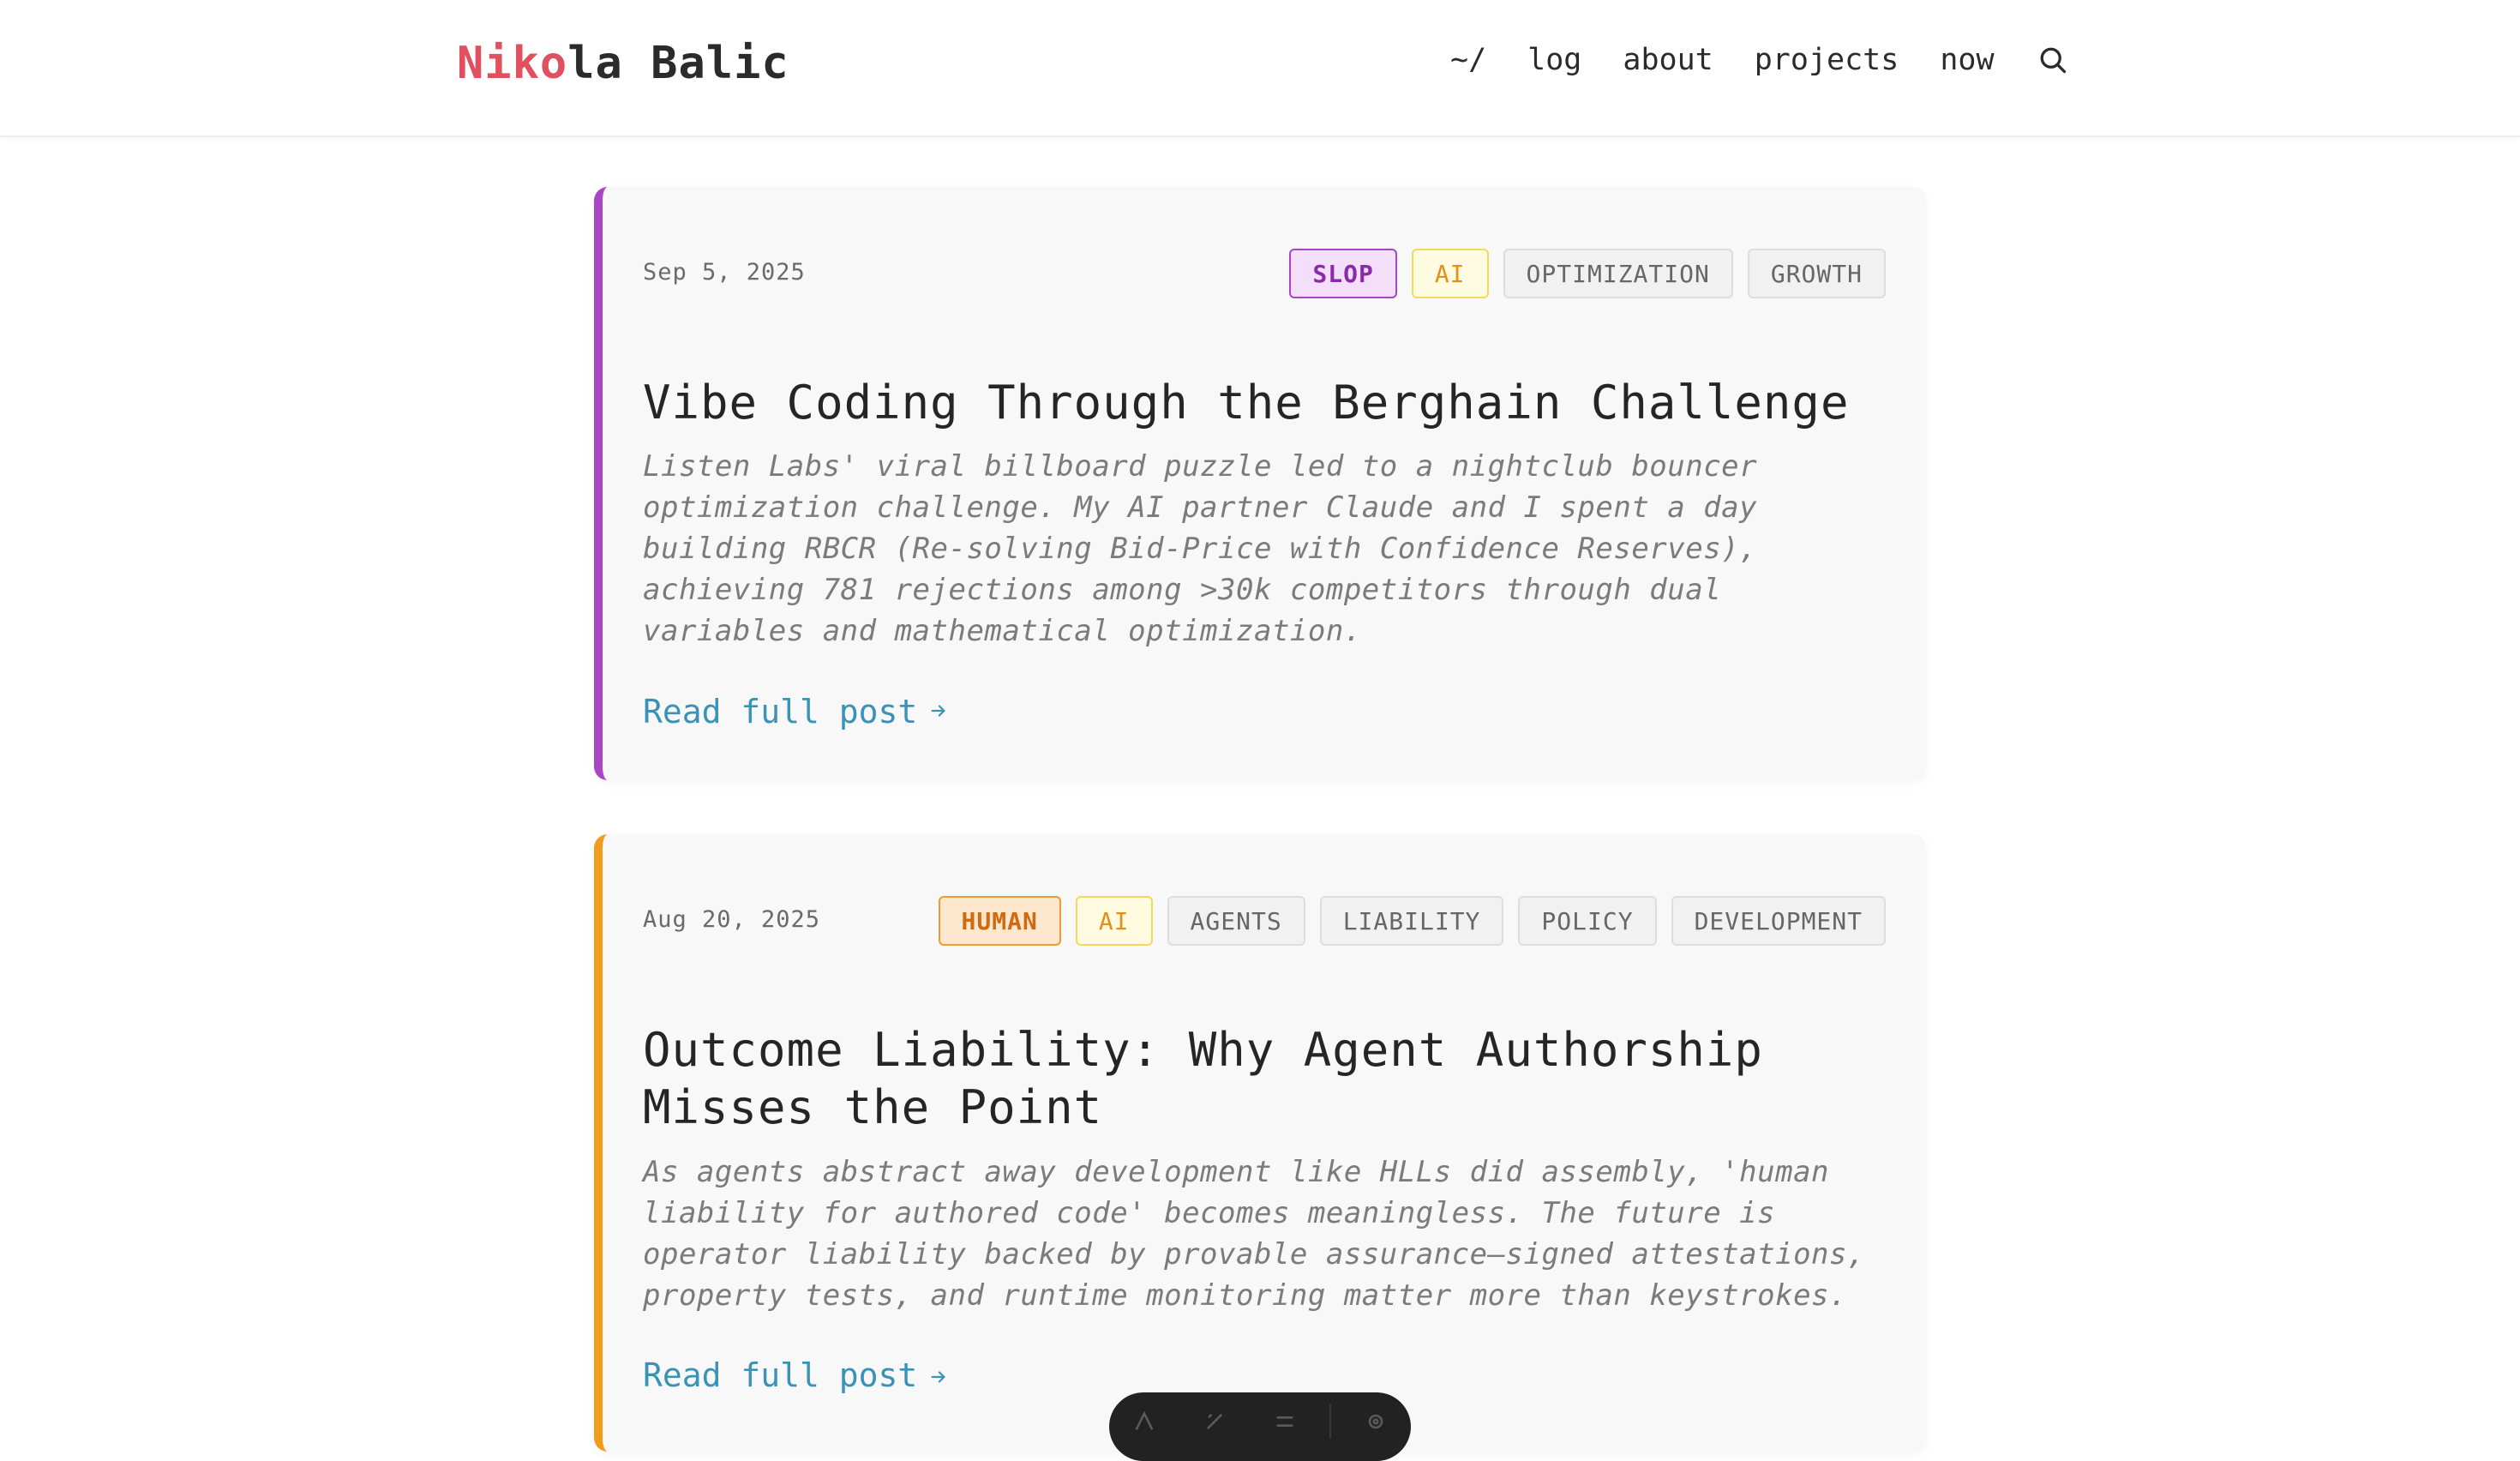 The image size is (2520, 1461). What do you see at coordinates (512, 63) in the screenshot?
I see `logo-accent: Niko` at bounding box center [512, 63].